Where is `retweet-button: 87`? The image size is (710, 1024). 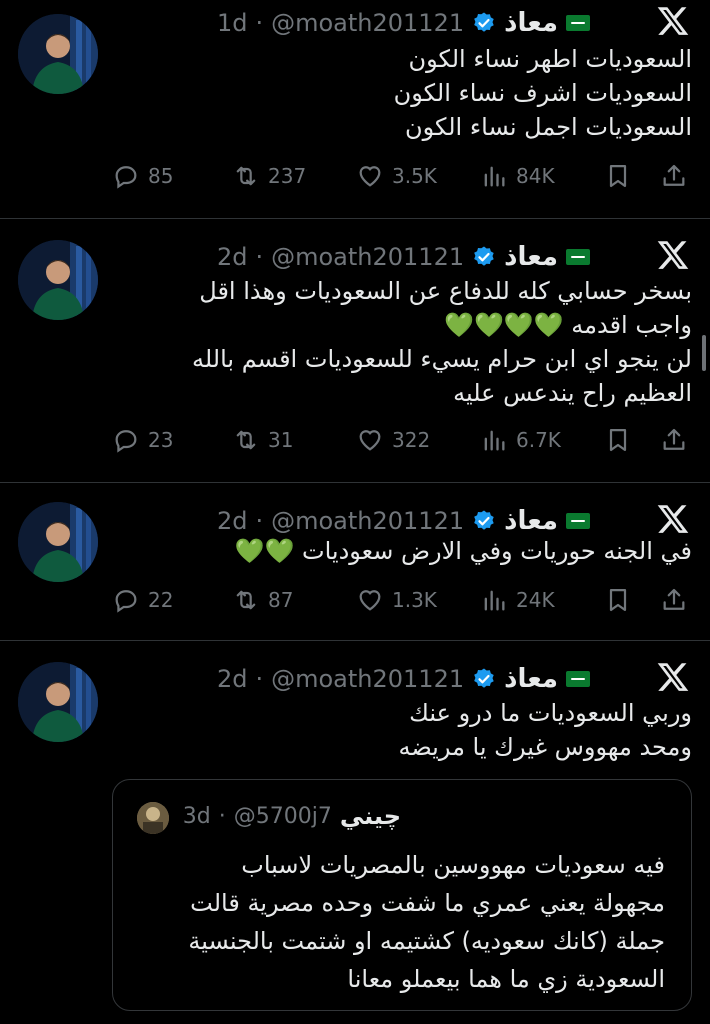 retweet-button: 87 is located at coordinates (262, 600).